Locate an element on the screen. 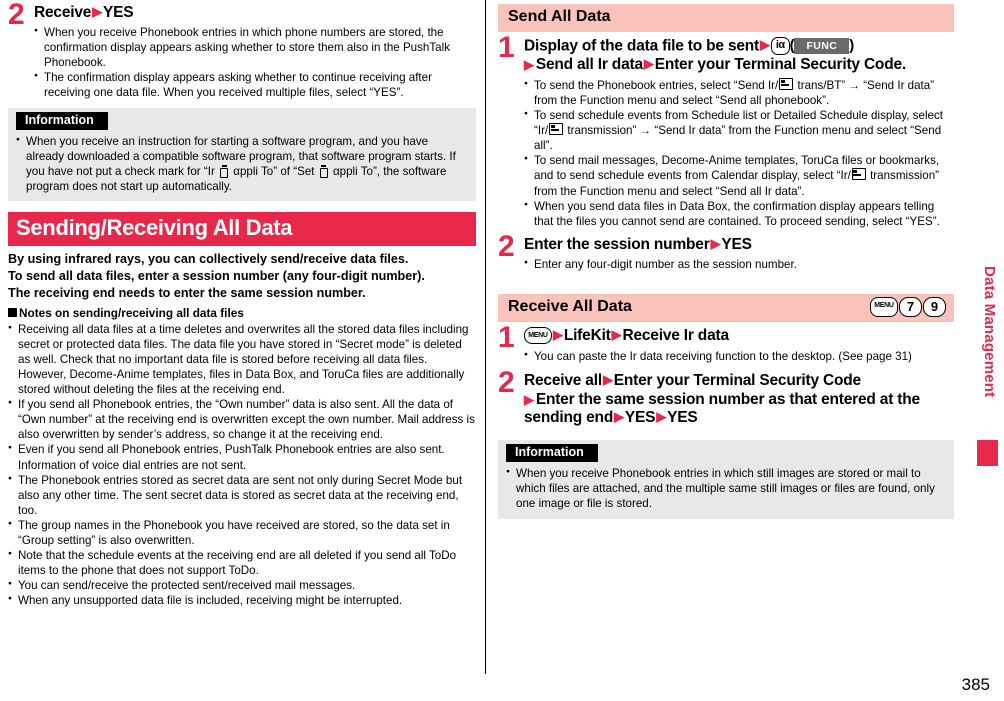 The image size is (1004, 701). step-text: Receive all is located at coordinates (563, 380).